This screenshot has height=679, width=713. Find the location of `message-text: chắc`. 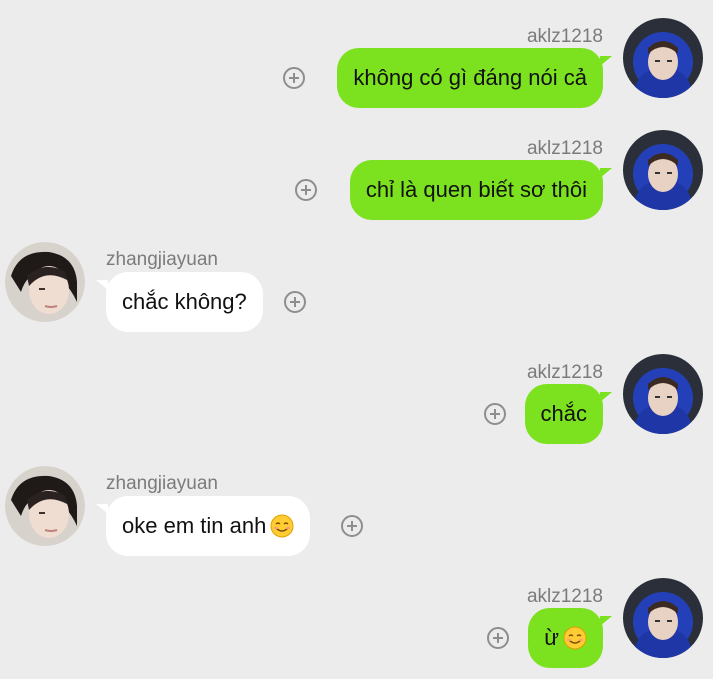

message-text: chắc is located at coordinates (563, 413).